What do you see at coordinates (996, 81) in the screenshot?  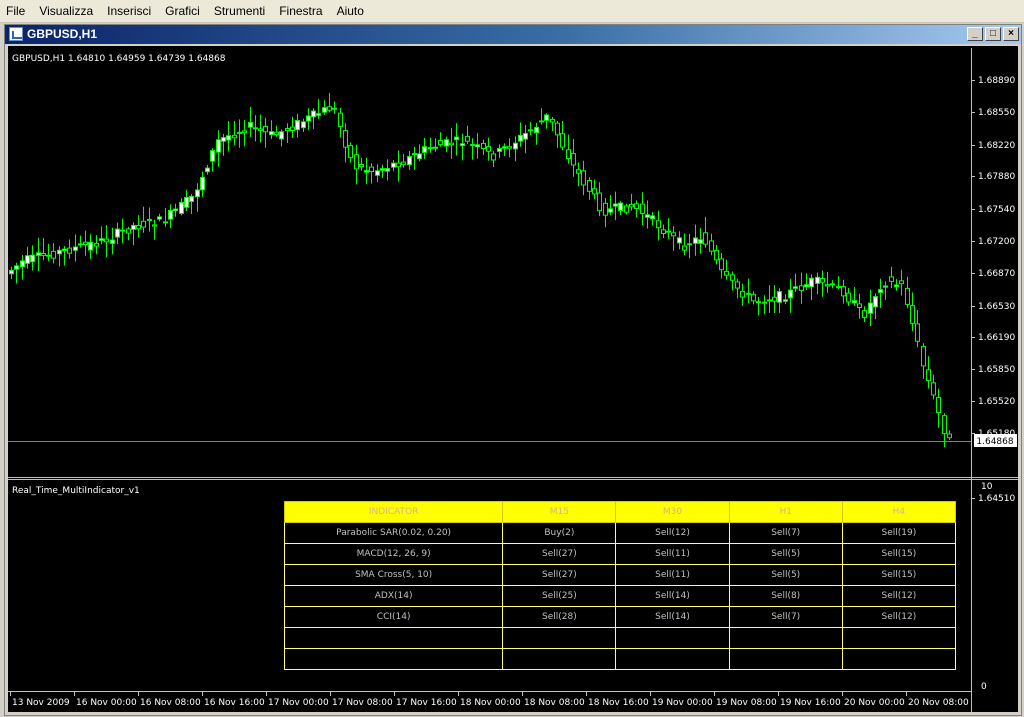 I see `price-label: 1.68890` at bounding box center [996, 81].